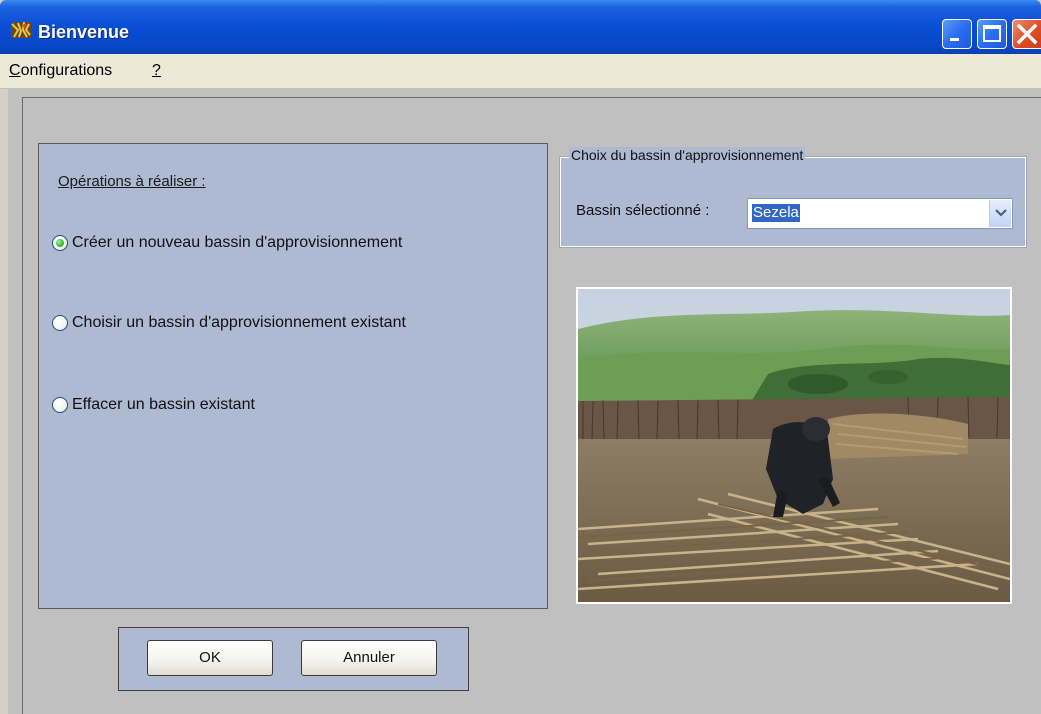 Image resolution: width=1041 pixels, height=714 pixels. Describe the element at coordinates (776, 213) in the screenshot. I see `basin-select-value: Sezela` at that location.